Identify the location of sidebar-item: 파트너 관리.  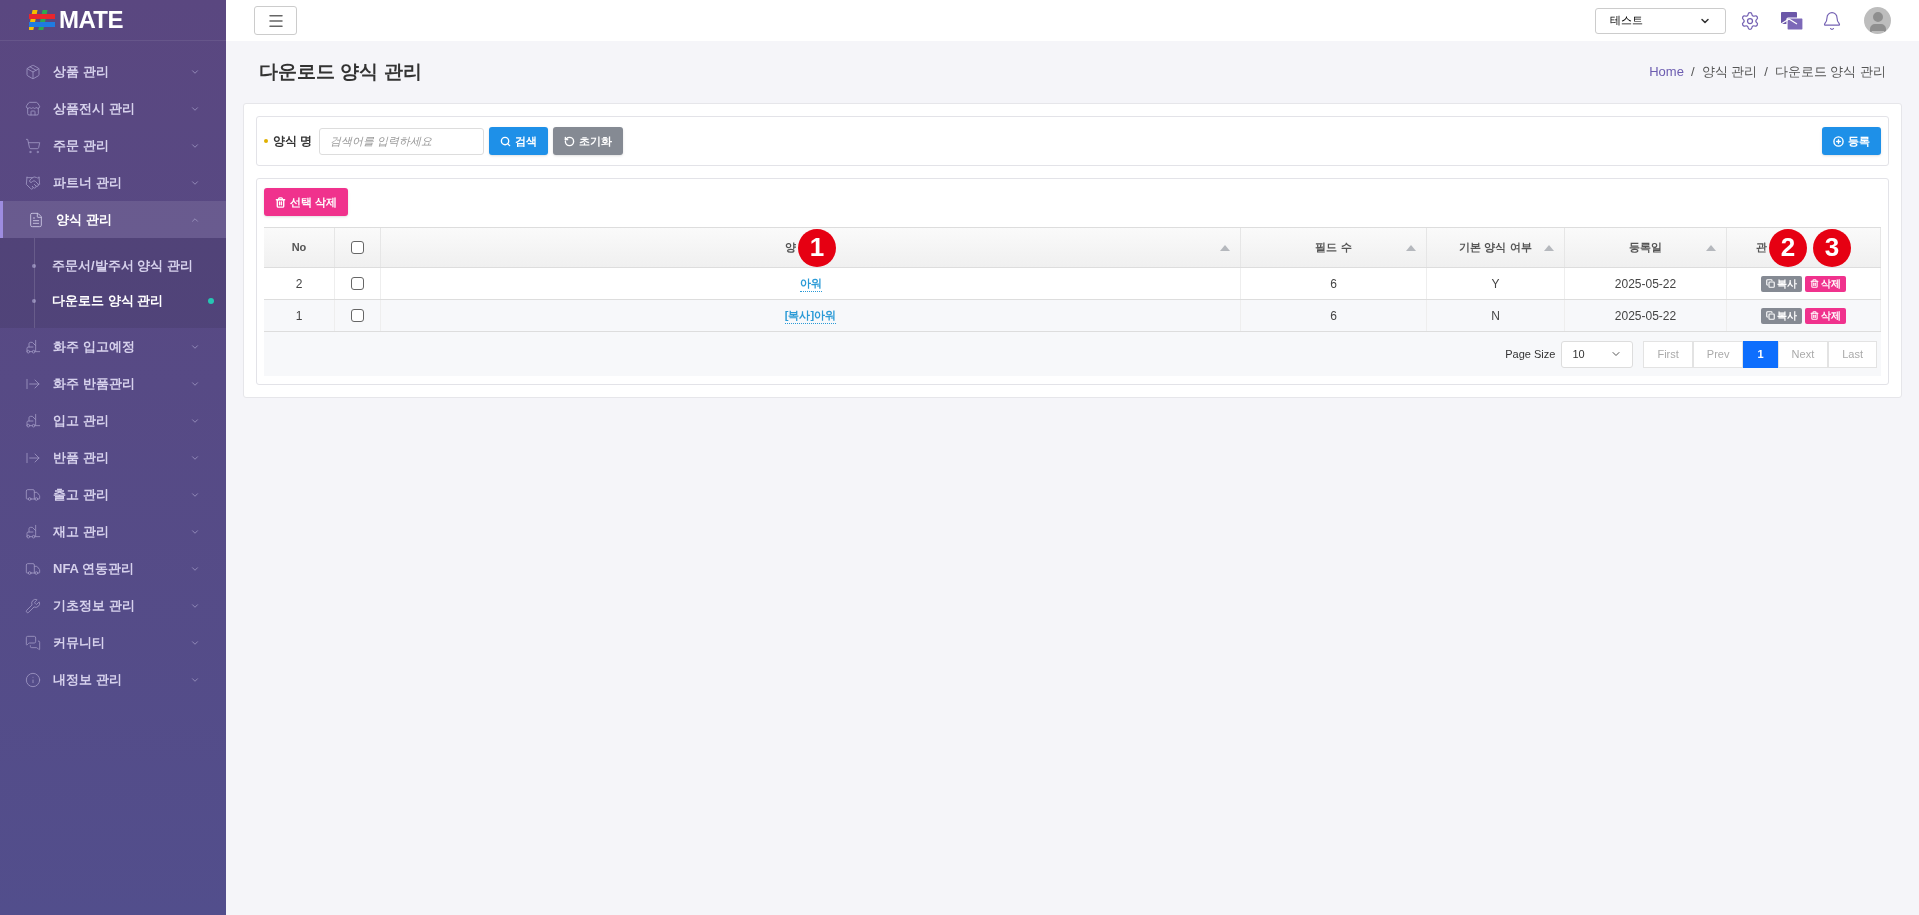
(113, 182).